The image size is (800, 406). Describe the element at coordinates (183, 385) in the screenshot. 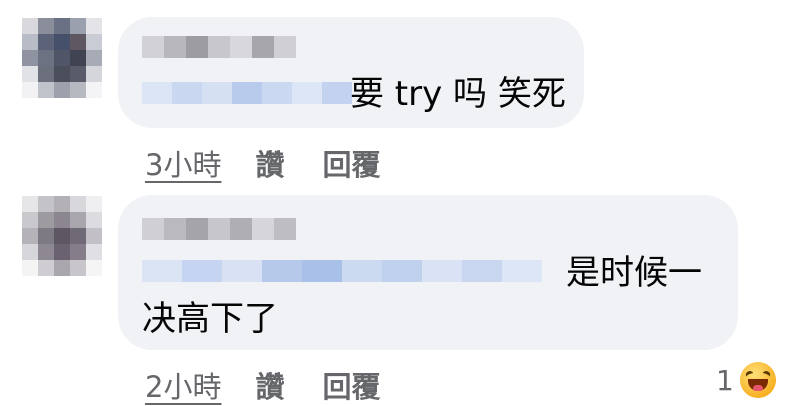

I see `timestamp-link: 2小時` at that location.